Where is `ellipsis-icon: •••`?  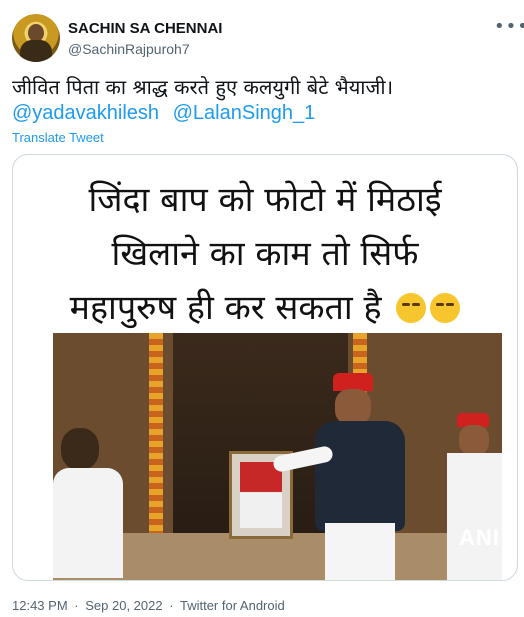 ellipsis-icon: ••• is located at coordinates (509, 26).